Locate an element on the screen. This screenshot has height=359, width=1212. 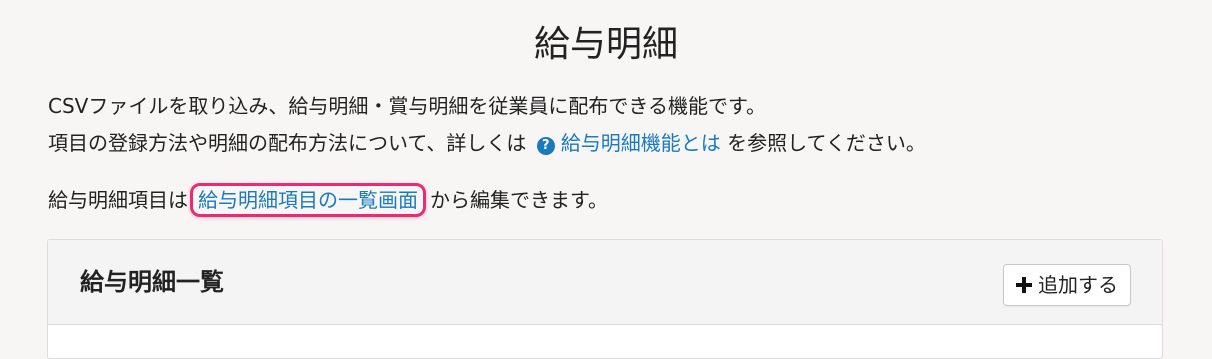
description-text-after: を参照してください。 is located at coordinates (826, 143).